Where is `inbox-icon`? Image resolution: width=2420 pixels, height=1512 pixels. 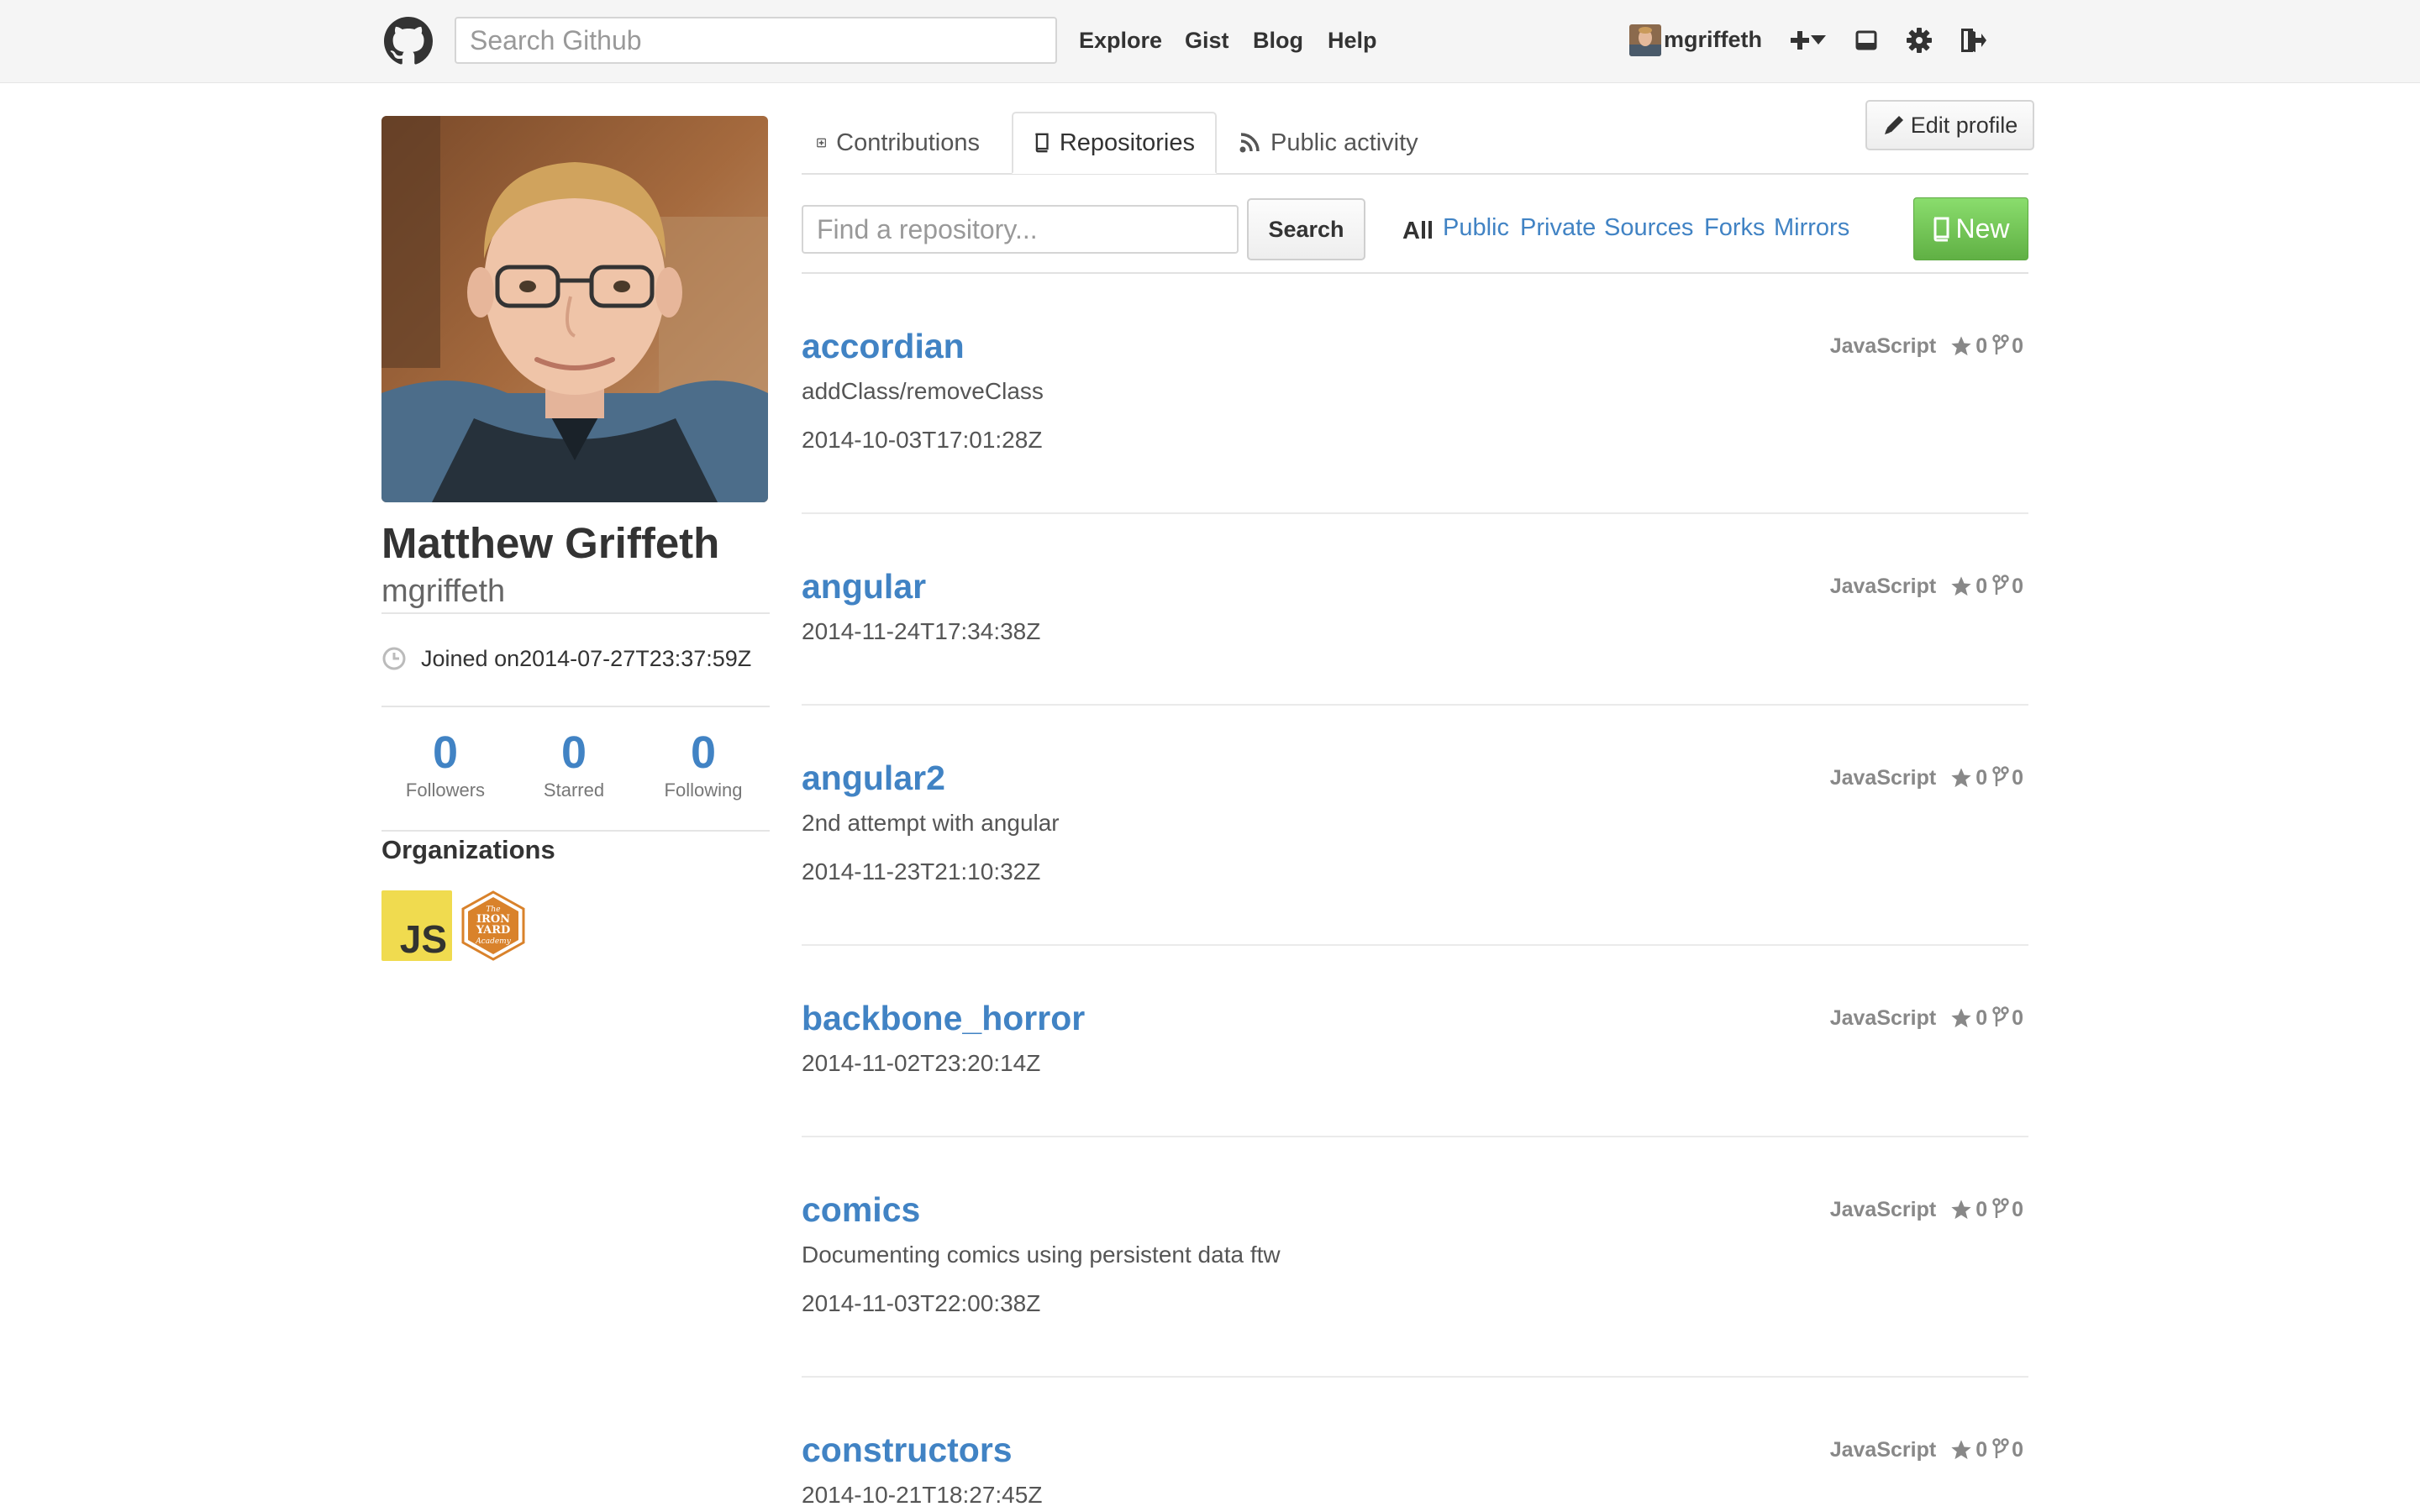 inbox-icon is located at coordinates (1866, 40).